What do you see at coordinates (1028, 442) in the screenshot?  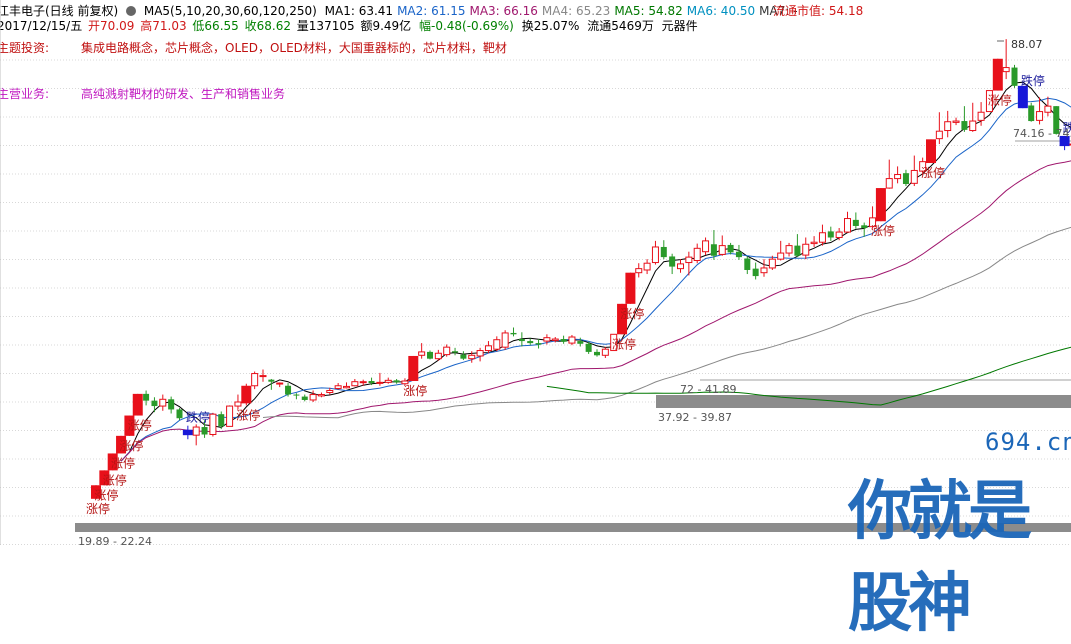 I see `watermark-url: 694.cn` at bounding box center [1028, 442].